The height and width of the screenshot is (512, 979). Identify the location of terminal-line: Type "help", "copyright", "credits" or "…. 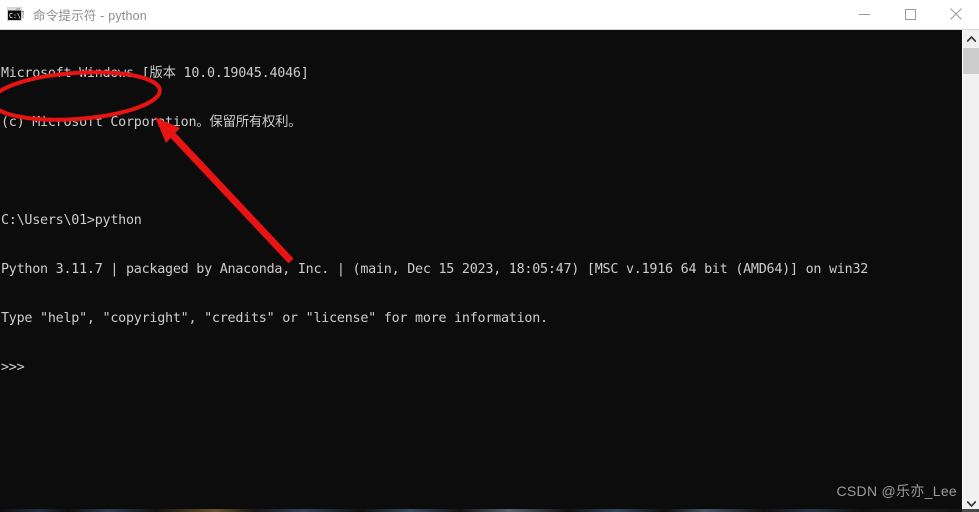
(274, 318).